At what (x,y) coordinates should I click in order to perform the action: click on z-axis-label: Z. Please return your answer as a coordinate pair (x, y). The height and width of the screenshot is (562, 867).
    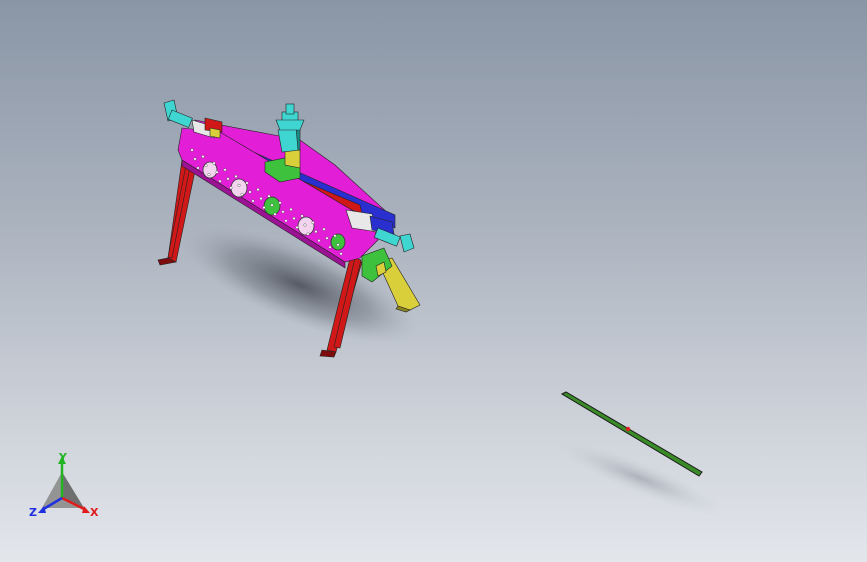
    Looking at the image, I should click on (33, 512).